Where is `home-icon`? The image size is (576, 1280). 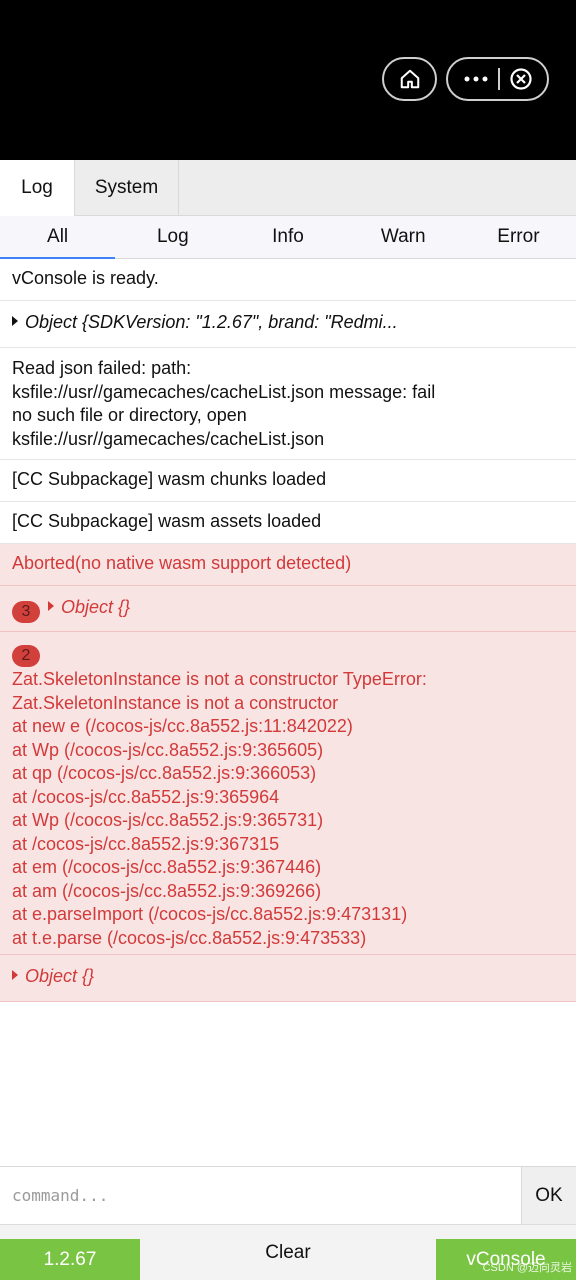
home-icon is located at coordinates (410, 79).